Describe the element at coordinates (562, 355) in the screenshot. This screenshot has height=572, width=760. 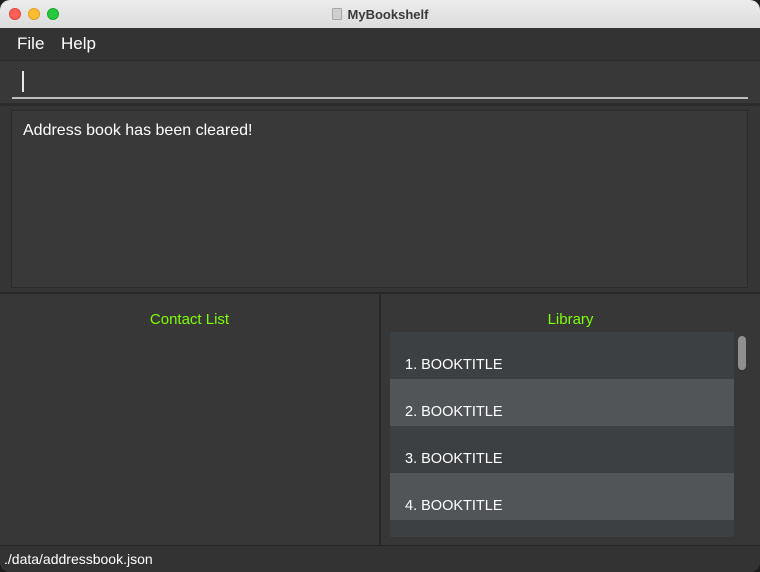
I see `list-item: 1. BOOKTITLE` at that location.